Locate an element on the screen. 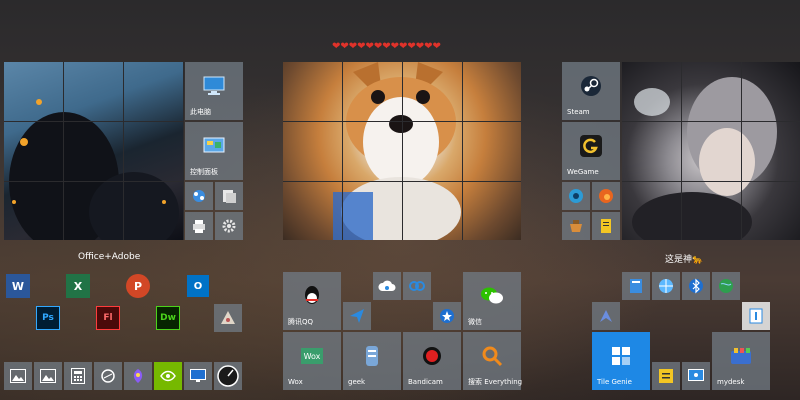 Image resolution: width=800 pixels, height=400 pixels. star-icon is located at coordinates (447, 316).